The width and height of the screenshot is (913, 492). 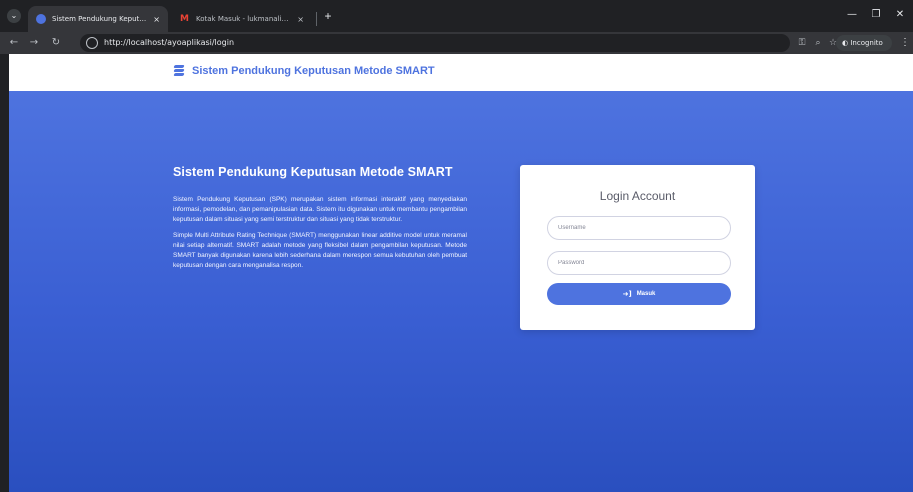 What do you see at coordinates (14, 43) in the screenshot?
I see `back-icon: ←` at bounding box center [14, 43].